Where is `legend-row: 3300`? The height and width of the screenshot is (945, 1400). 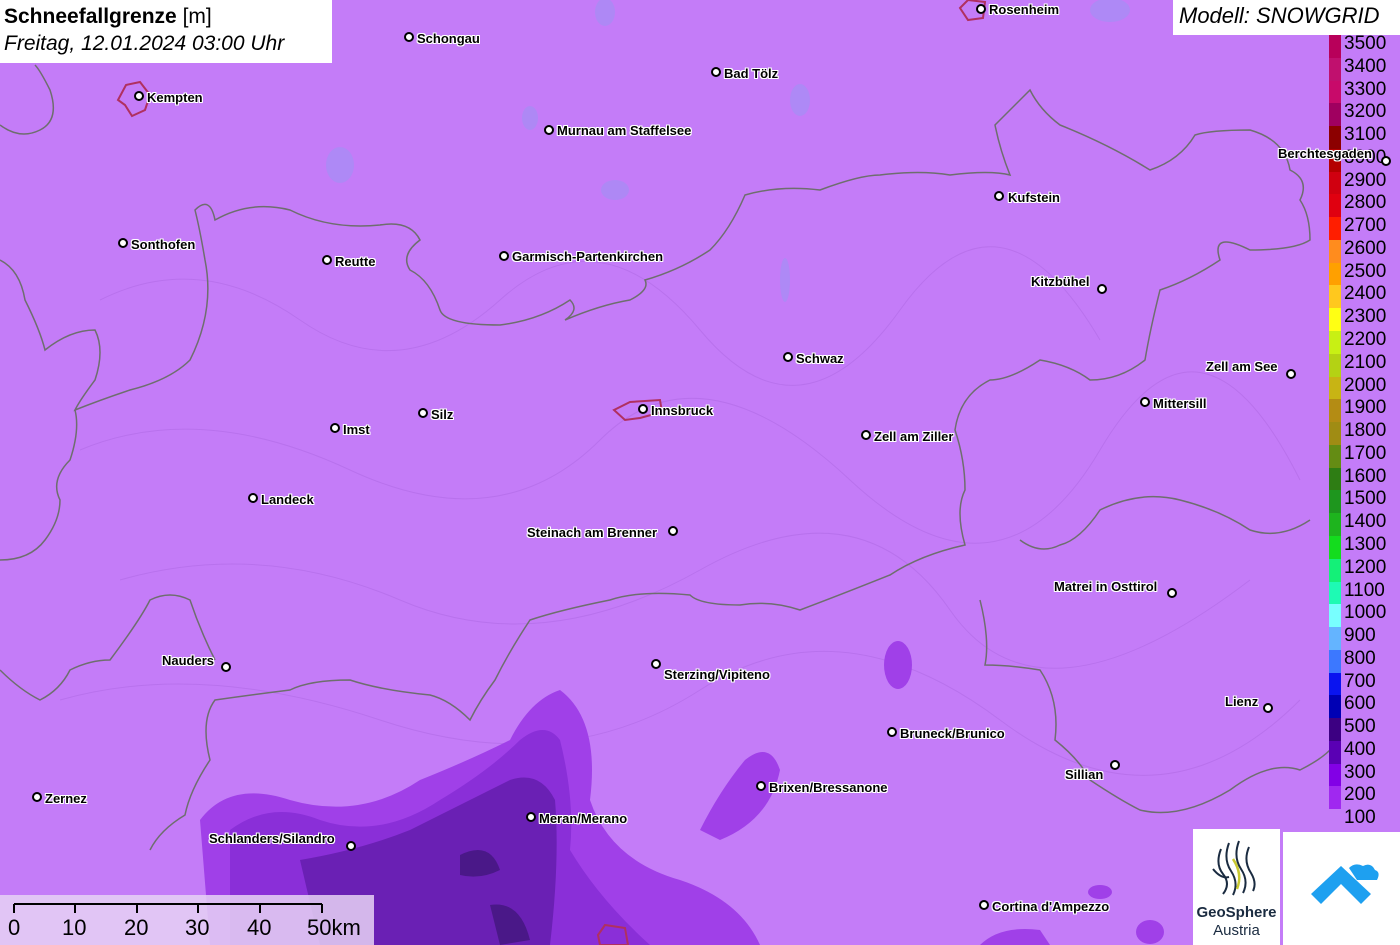
legend-row: 3300 is located at coordinates (1364, 86).